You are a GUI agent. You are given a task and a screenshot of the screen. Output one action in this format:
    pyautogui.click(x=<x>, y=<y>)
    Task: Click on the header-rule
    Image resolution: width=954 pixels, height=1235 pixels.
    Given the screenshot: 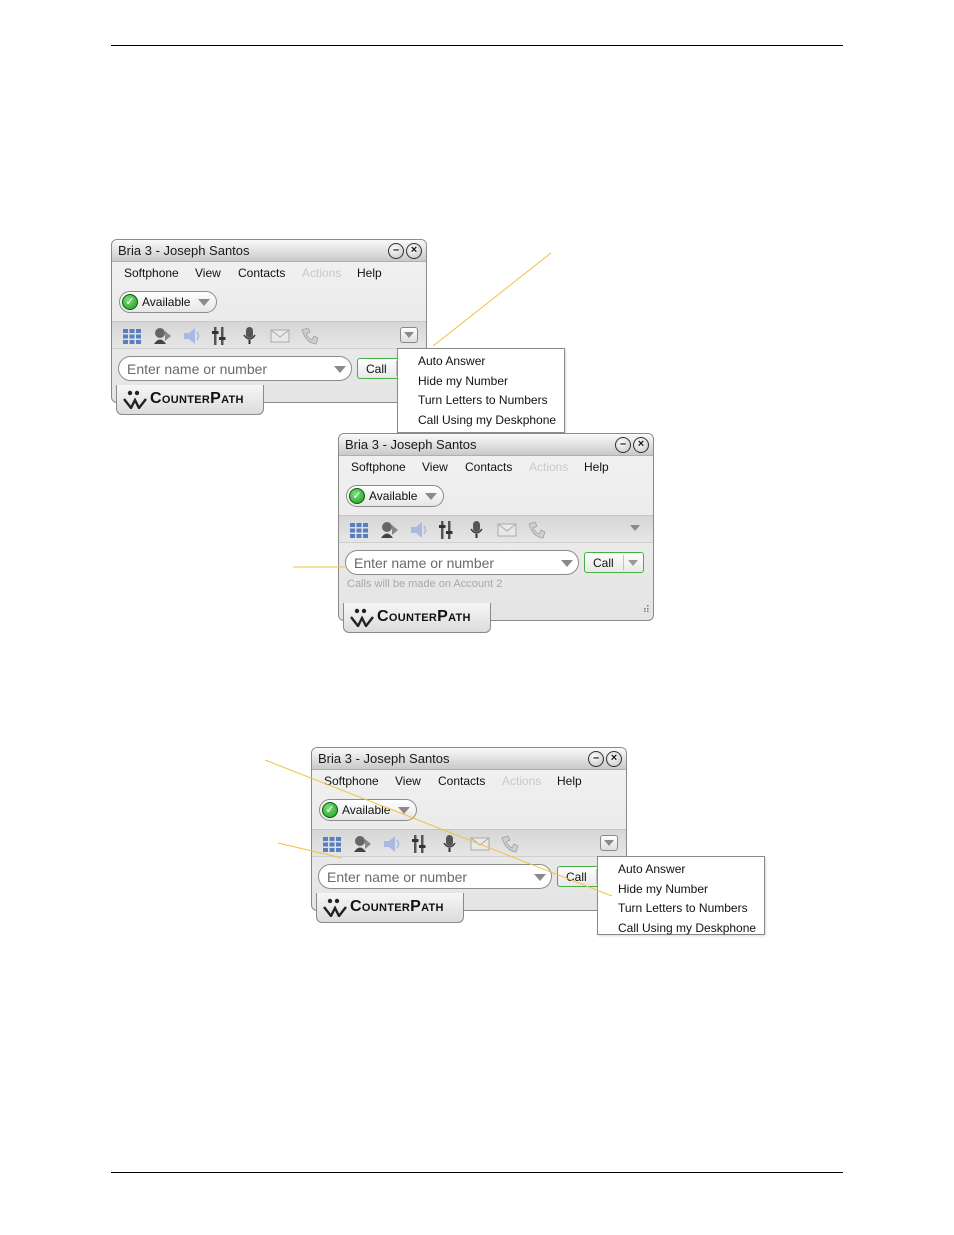 What is the action you would take?
    pyautogui.click(x=477, y=45)
    